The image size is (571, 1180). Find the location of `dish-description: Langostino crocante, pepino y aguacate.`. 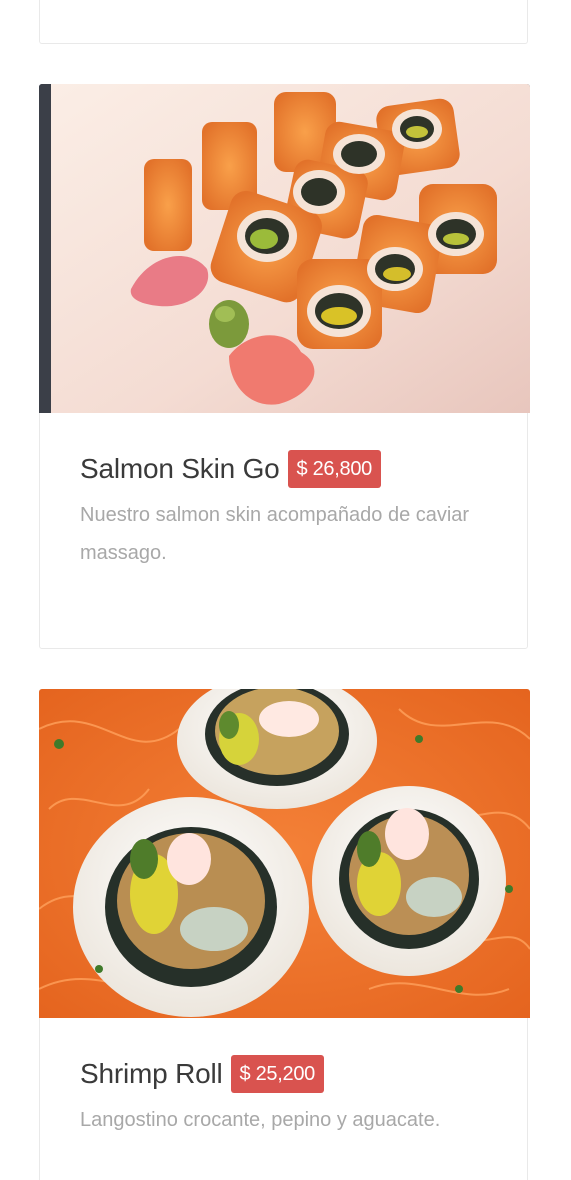

dish-description: Langostino crocante, pepino y aguacate. is located at coordinates (260, 1120).